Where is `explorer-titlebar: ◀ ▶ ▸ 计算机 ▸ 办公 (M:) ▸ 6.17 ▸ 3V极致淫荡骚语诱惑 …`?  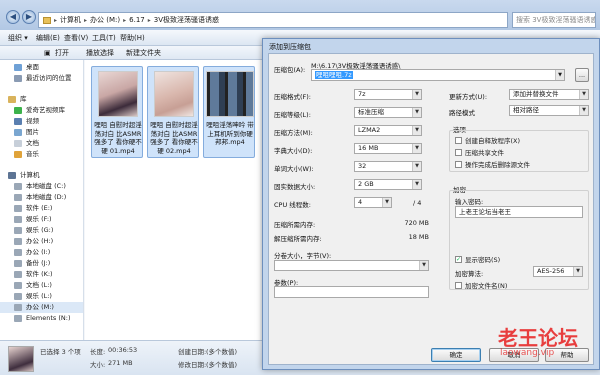
explorer-titlebar: ◀ ▶ ▸ 计算机 ▸ 办公 (M:) ▸ 6.17 ▸ 3V极致淫荡骚语诱惑 … is located at coordinates (300, 15).